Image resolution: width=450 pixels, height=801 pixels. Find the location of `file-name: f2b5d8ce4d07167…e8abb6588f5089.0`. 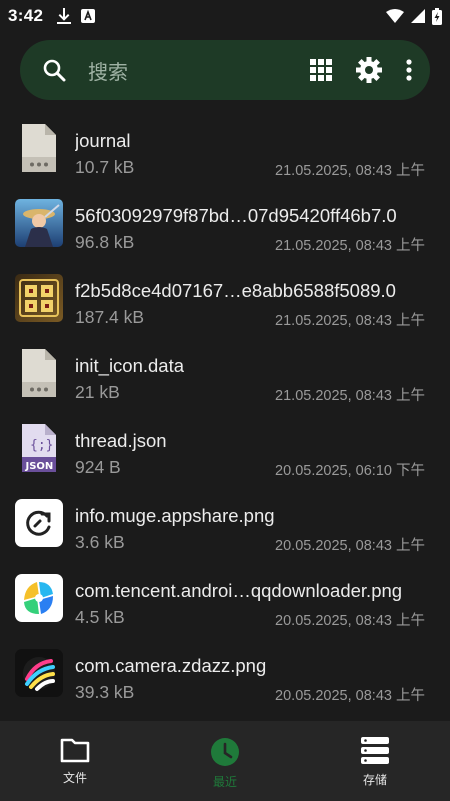

file-name: f2b5d8ce4d07167…e8abb6588f5089.0 is located at coordinates (235, 290).